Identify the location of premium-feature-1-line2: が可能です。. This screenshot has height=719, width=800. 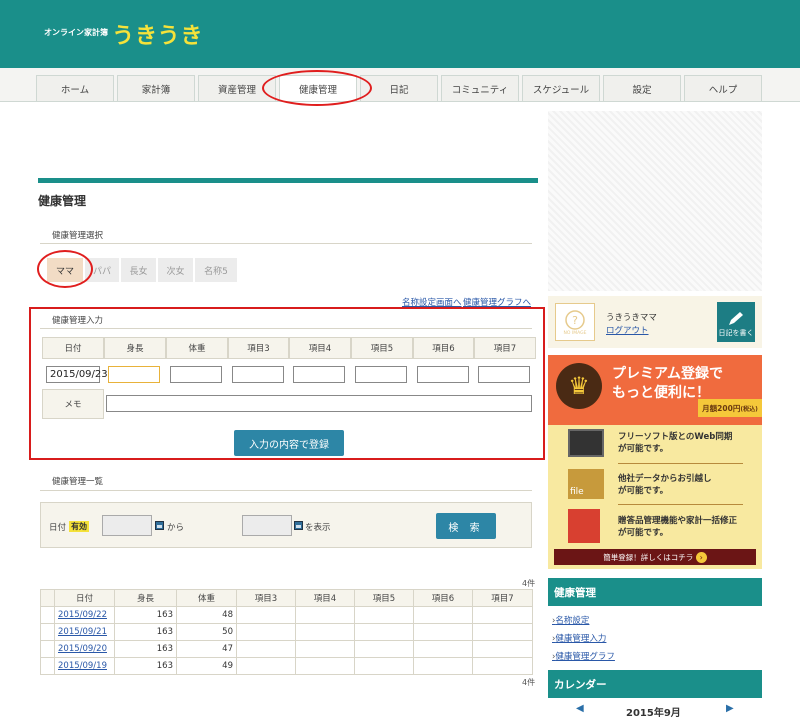
(643, 449).